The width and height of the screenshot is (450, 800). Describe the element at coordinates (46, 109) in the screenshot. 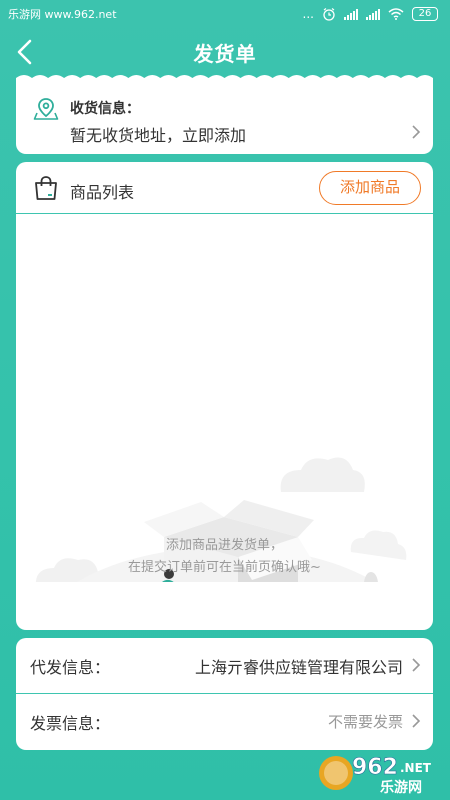

I see `location-pin-icon` at that location.